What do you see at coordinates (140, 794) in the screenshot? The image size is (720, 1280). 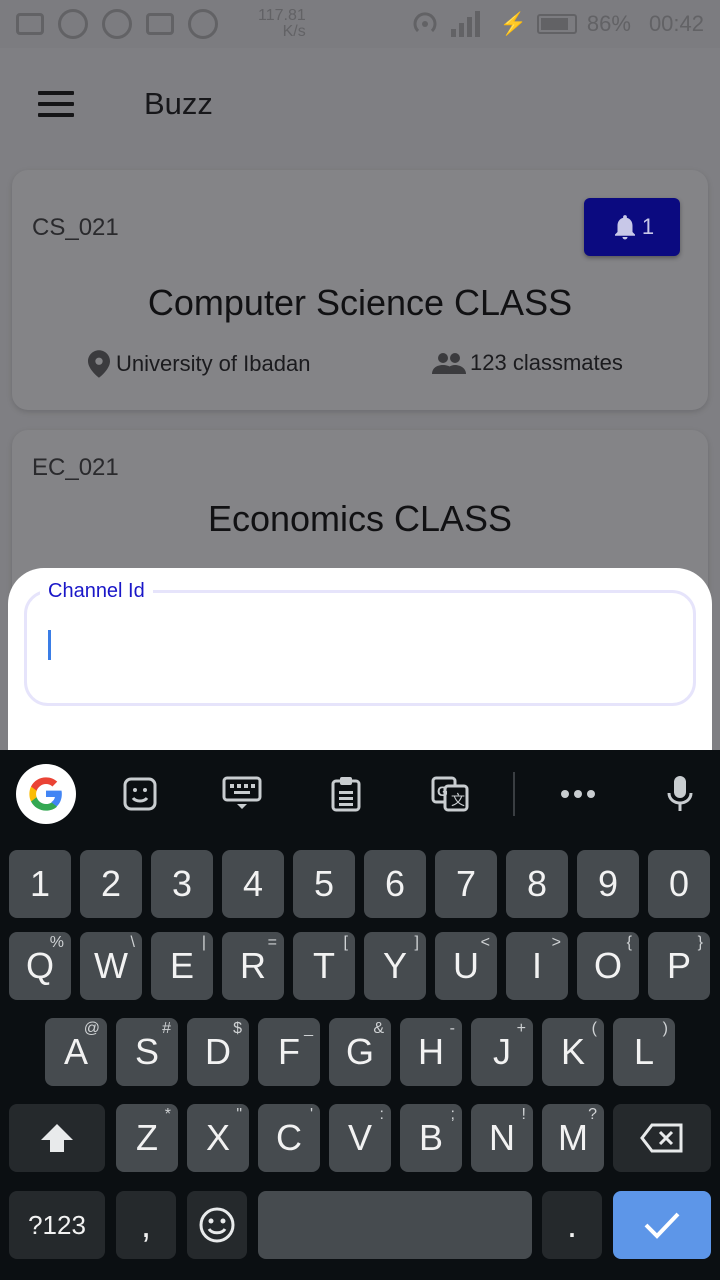 I see `sticker-icon` at bounding box center [140, 794].